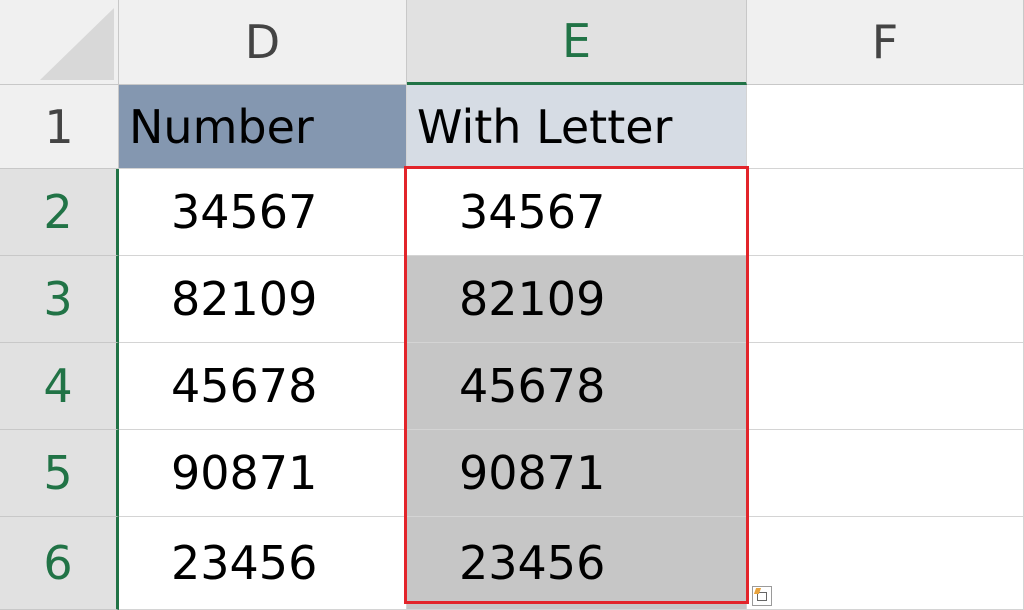  What do you see at coordinates (577, 212) in the screenshot?
I see `cell-e2: 34567` at bounding box center [577, 212].